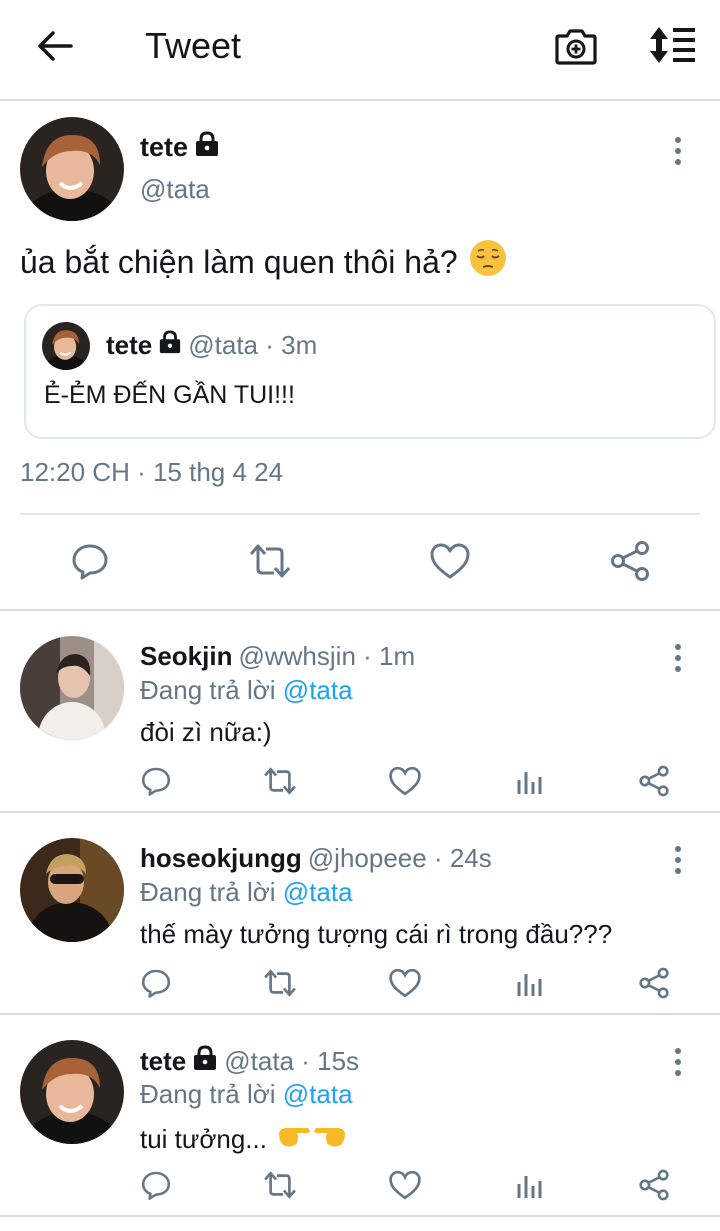  Describe the element at coordinates (327, 656) in the screenshot. I see `reply-meta: @wwhsjin · 1m` at that location.